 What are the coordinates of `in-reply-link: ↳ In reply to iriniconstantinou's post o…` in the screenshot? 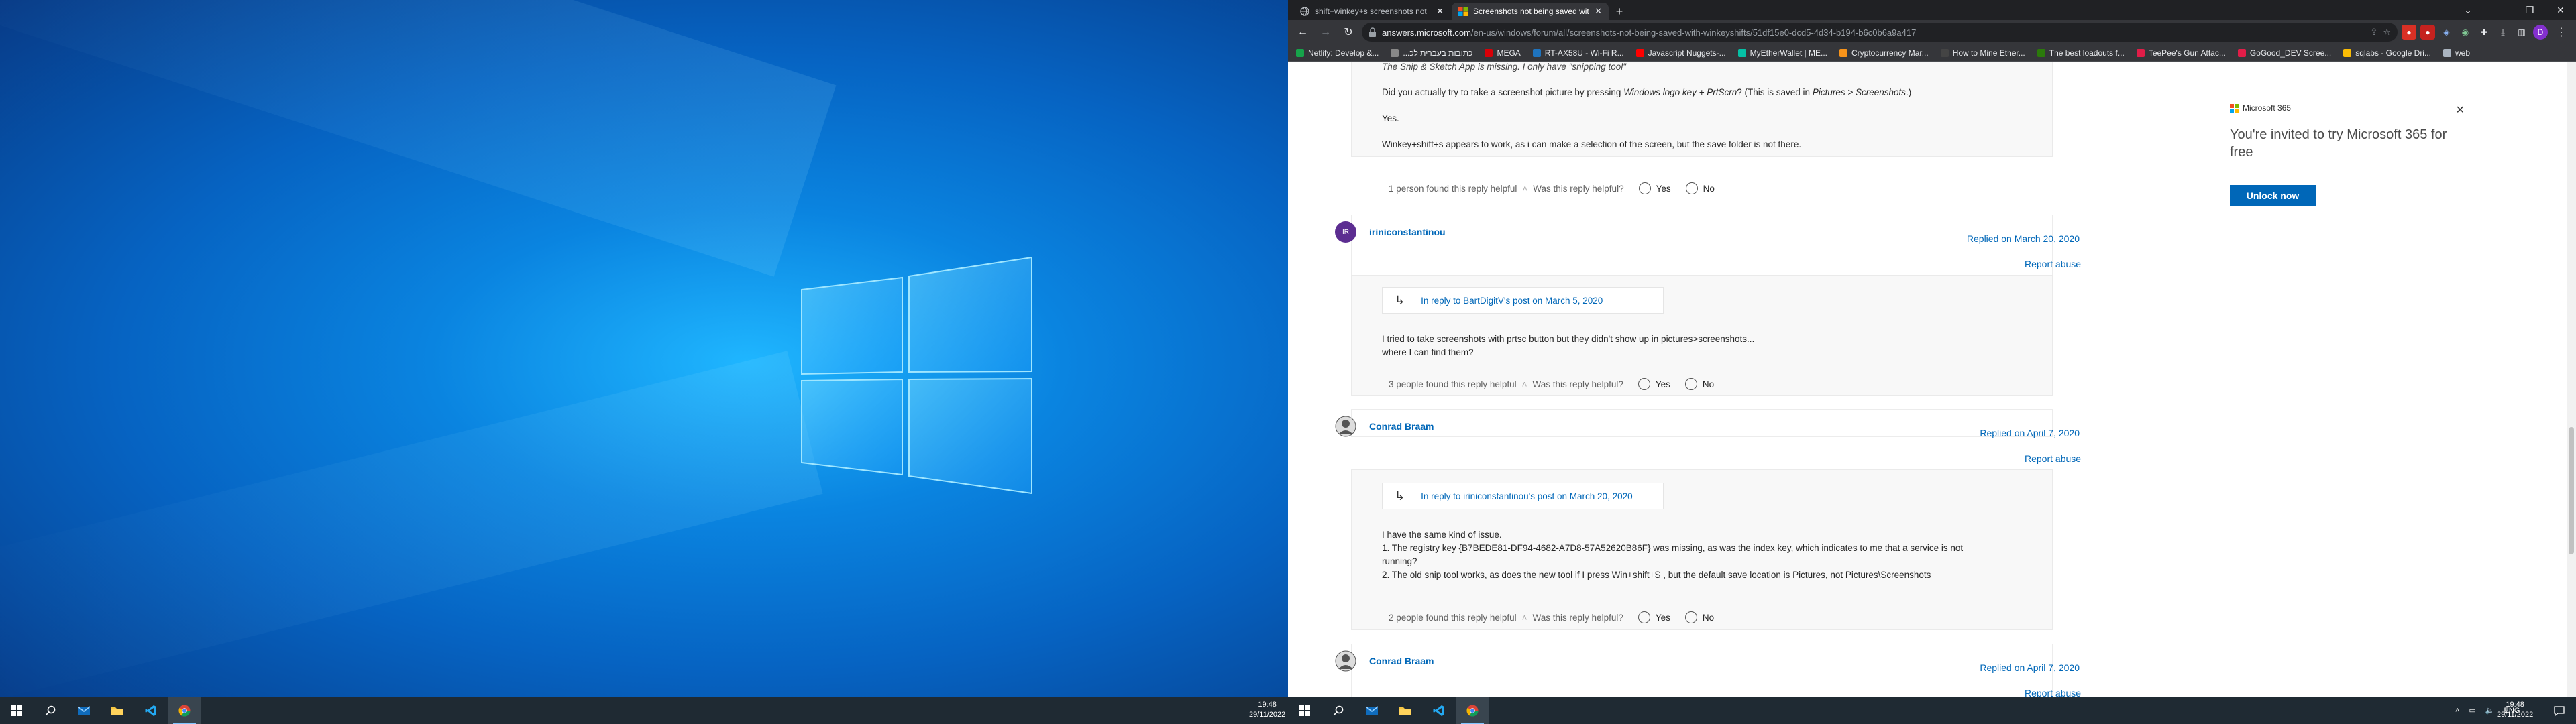 It's located at (1523, 496).